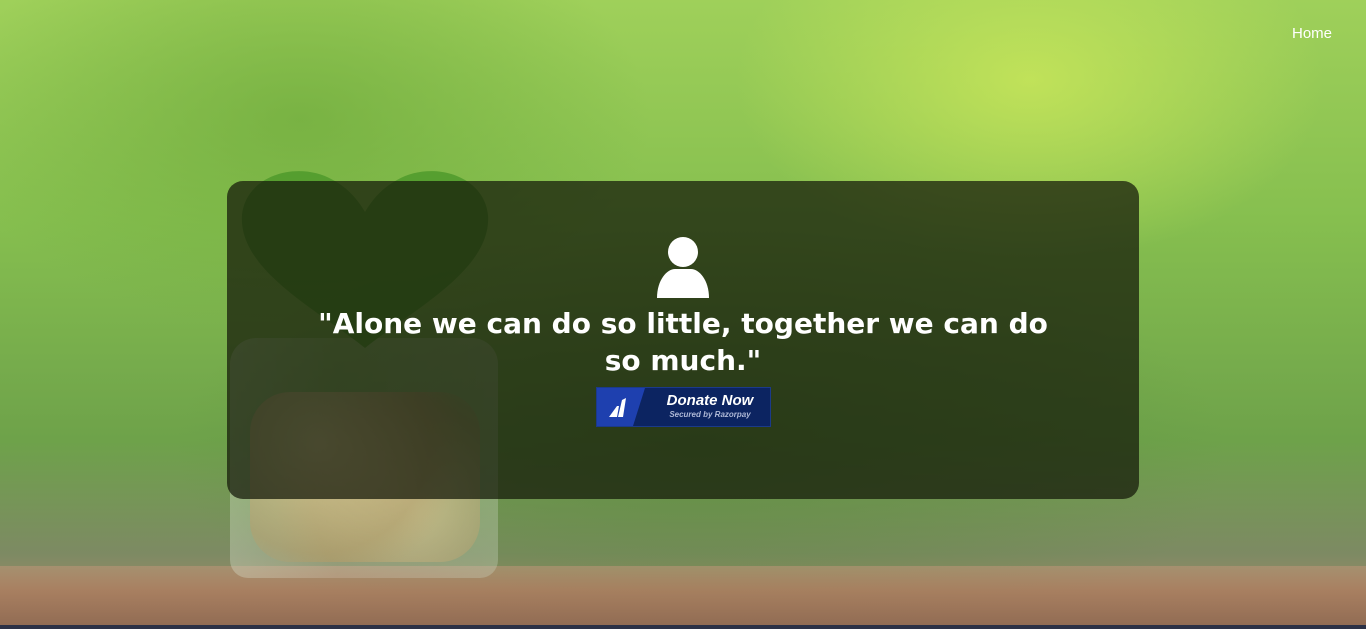 This screenshot has height=629, width=1366. What do you see at coordinates (710, 400) in the screenshot?
I see `donate-label: Donate Now` at bounding box center [710, 400].